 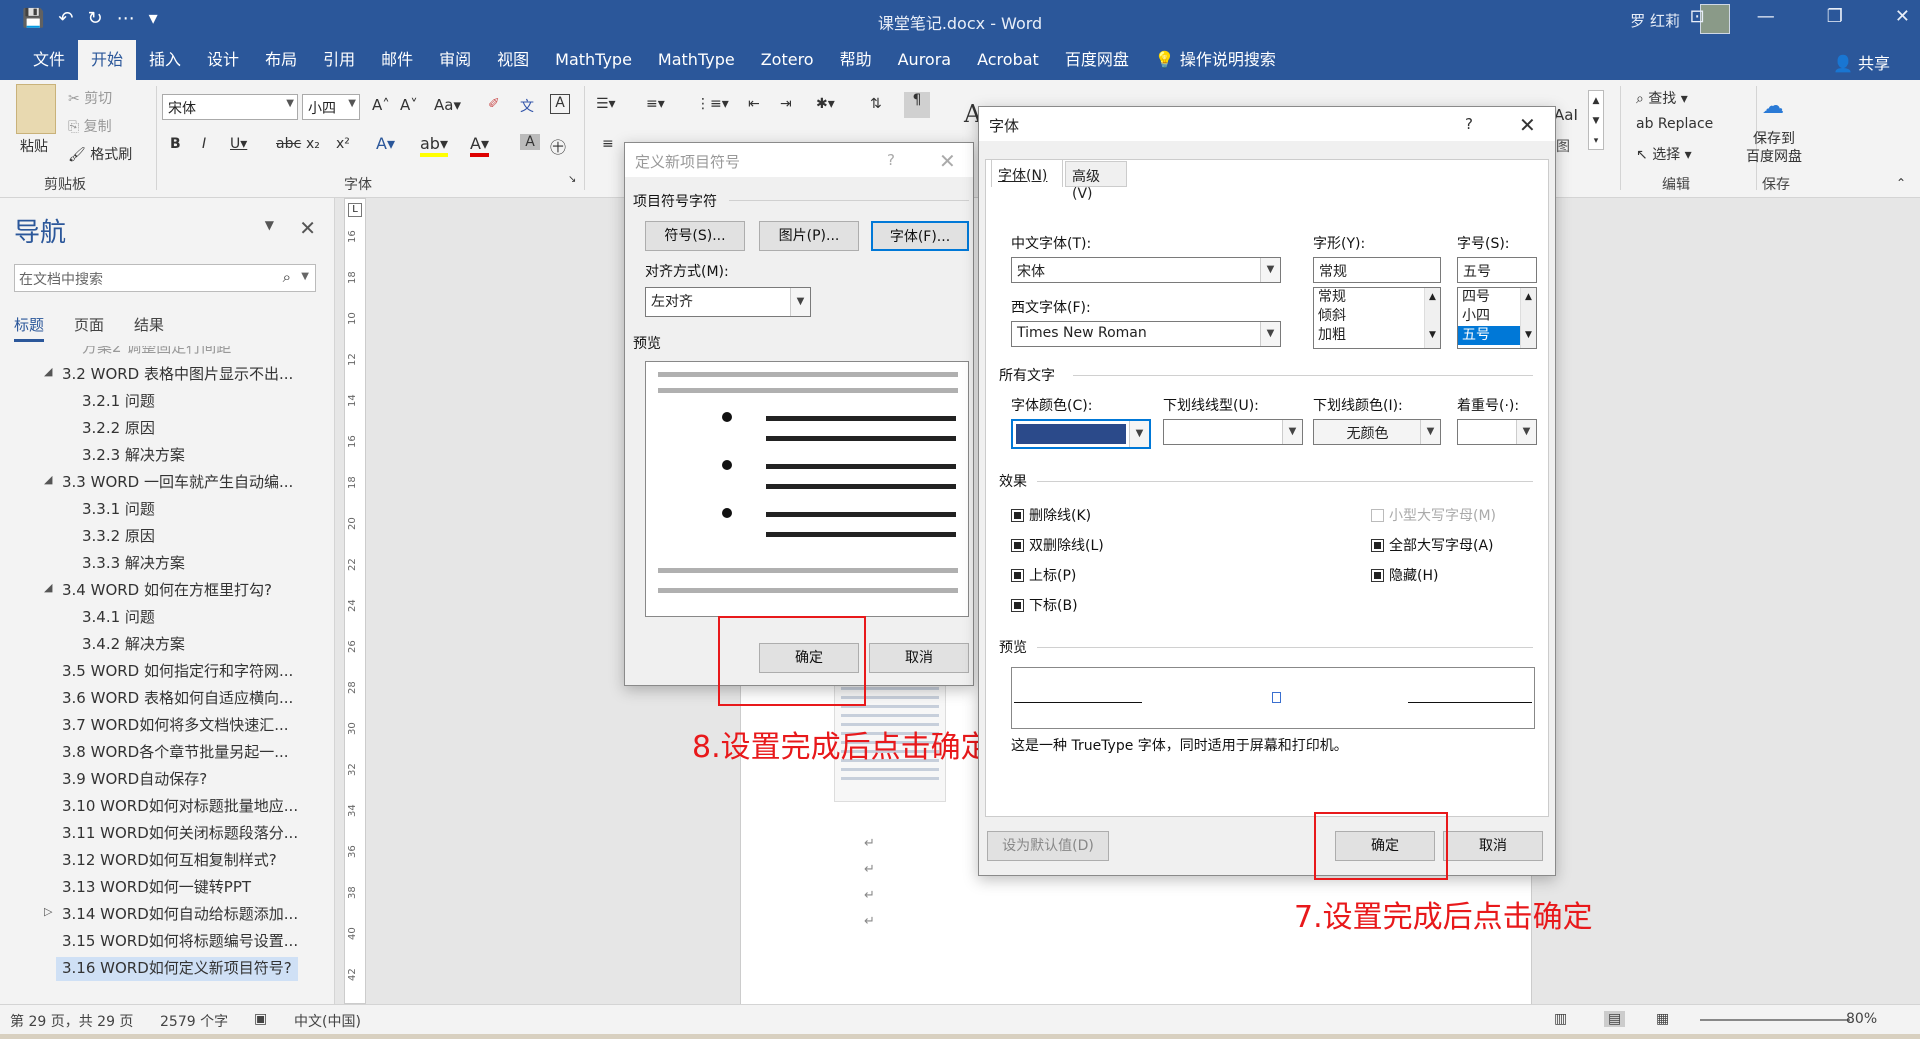 What do you see at coordinates (1057, 545) in the screenshot?
I see `effect-checkbox: 双删除线(L)` at bounding box center [1057, 545].